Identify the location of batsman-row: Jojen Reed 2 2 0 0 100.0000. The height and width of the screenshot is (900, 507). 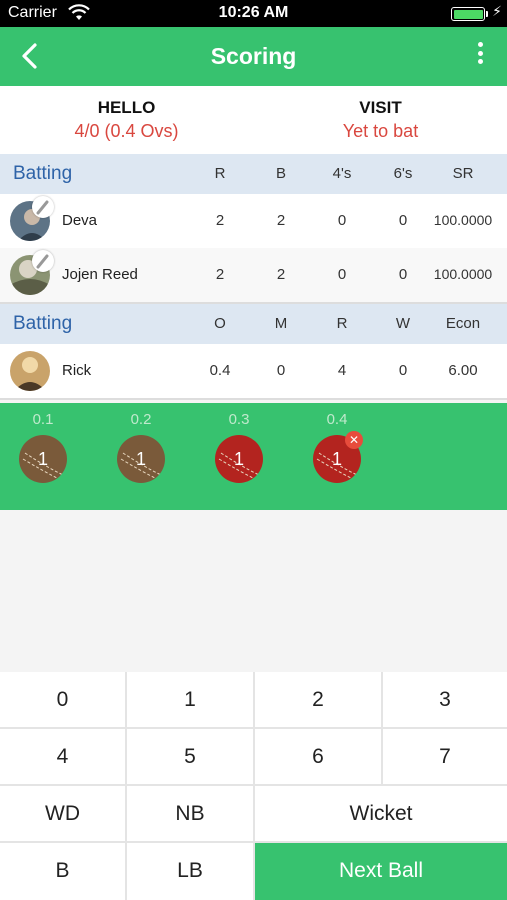
(253, 275).